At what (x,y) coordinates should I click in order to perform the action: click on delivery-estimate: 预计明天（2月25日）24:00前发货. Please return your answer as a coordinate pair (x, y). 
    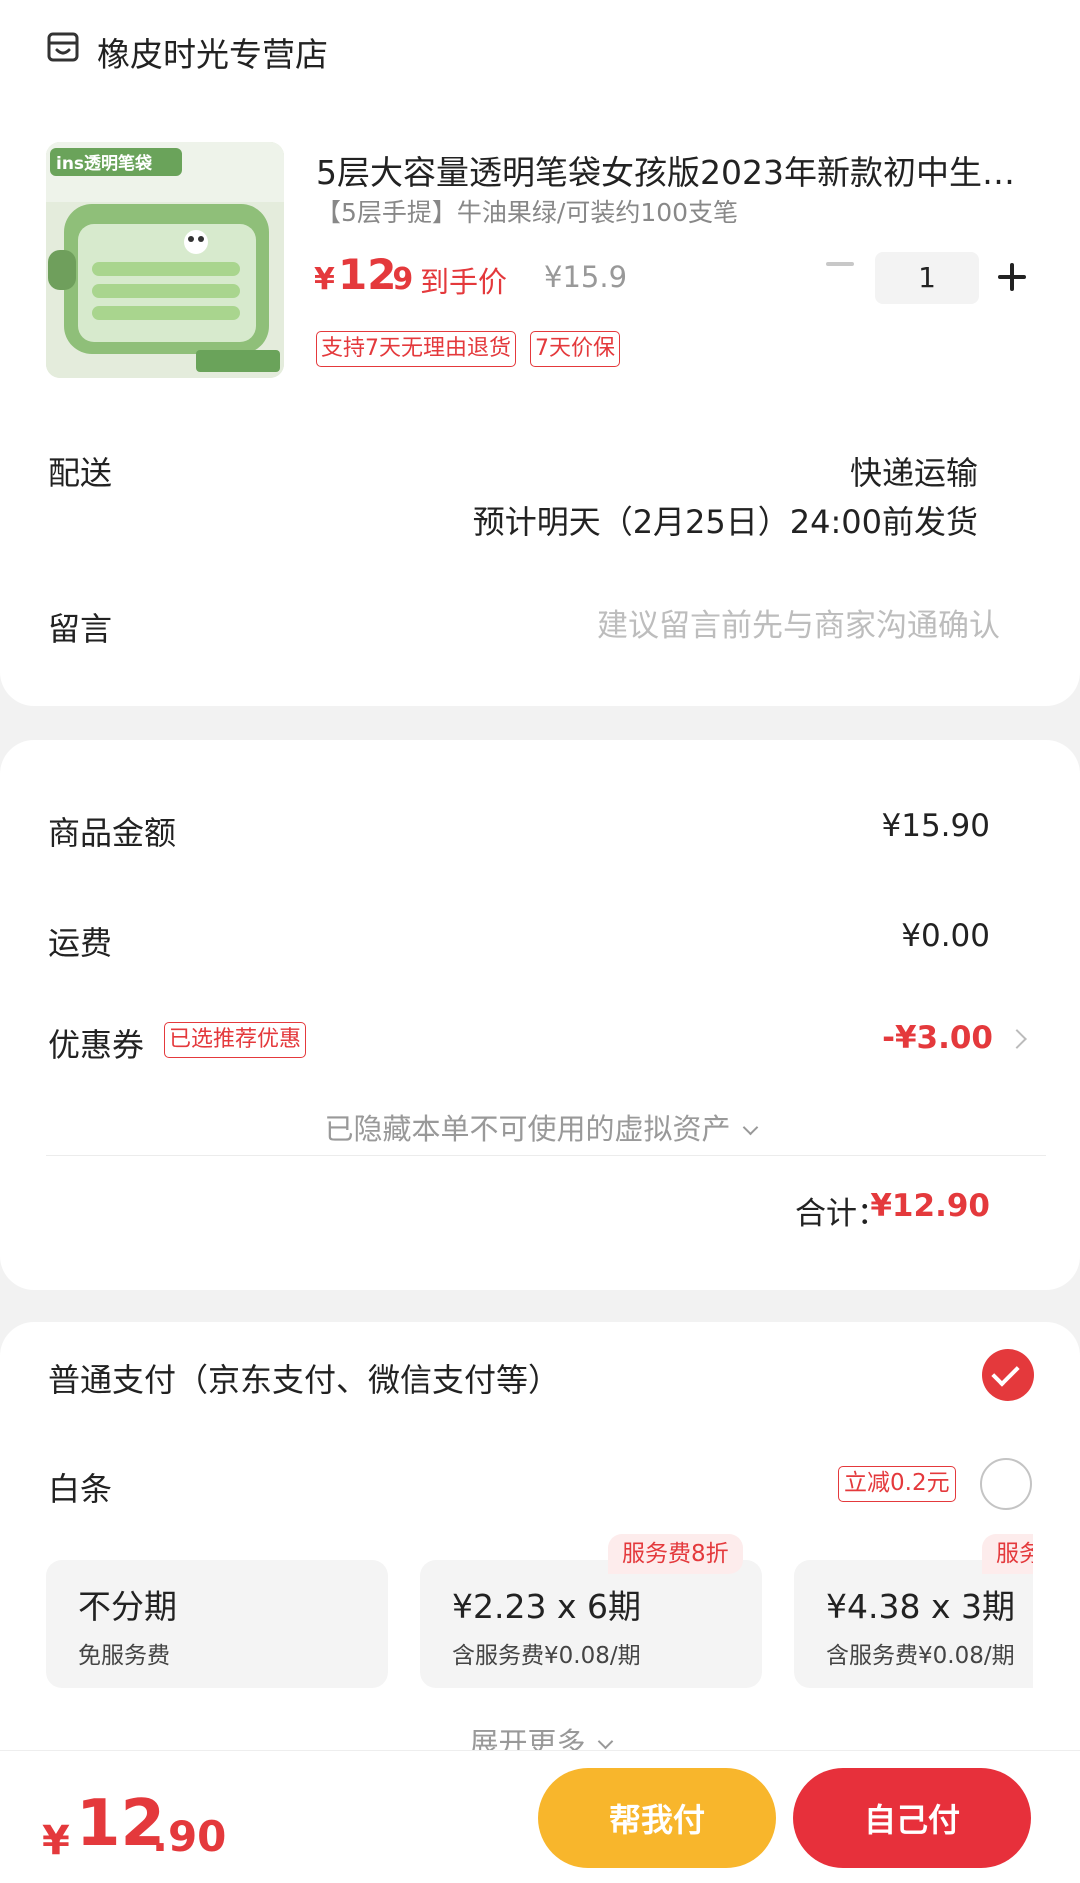
    Looking at the image, I should click on (725, 520).